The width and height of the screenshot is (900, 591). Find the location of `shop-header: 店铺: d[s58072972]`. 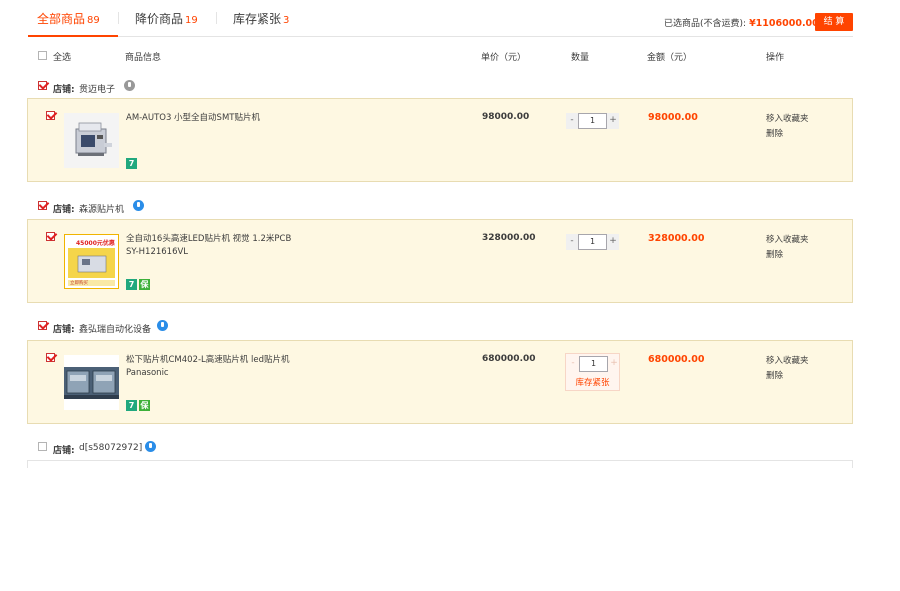

shop-header: 店铺: d[s58072972] is located at coordinates (450, 449).